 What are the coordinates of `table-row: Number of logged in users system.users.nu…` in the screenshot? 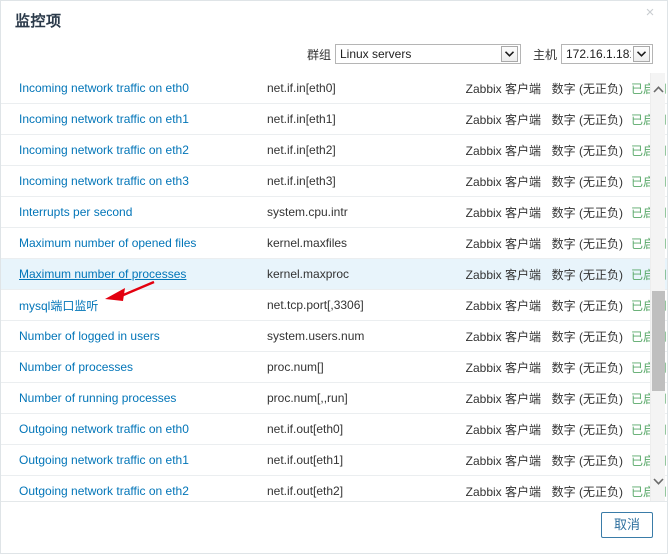 It's located at (334, 336).